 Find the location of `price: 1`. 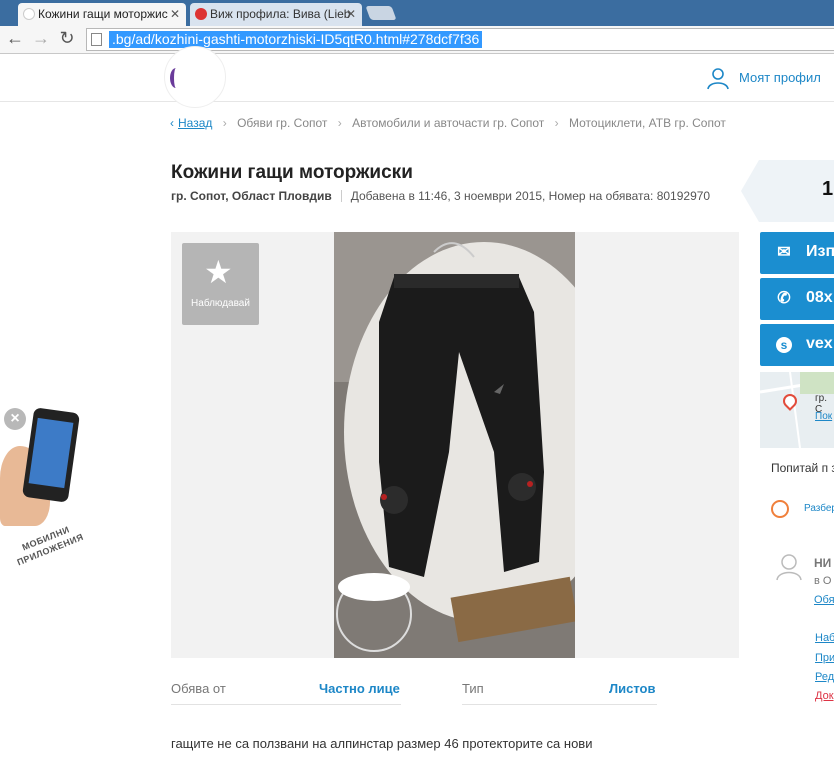

price: 1 is located at coordinates (828, 189).